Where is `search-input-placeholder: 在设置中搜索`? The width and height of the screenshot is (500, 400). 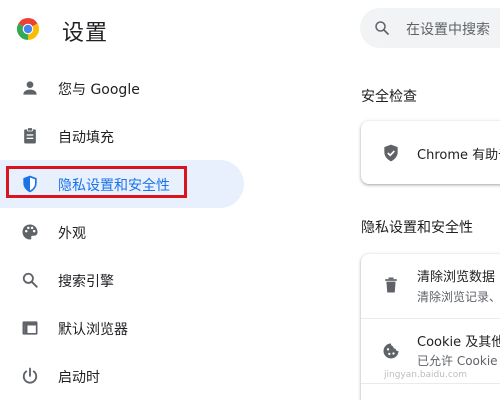 search-input-placeholder: 在设置中搜索 is located at coordinates (448, 29).